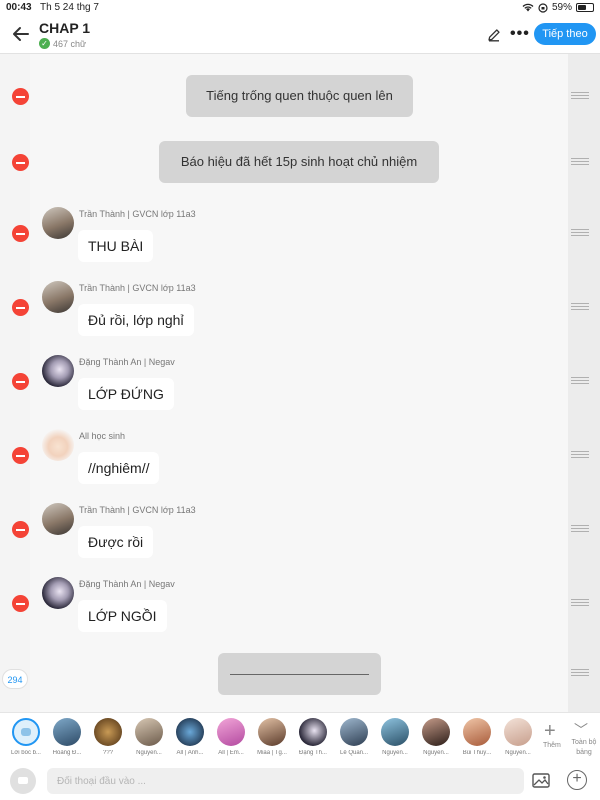  Describe the element at coordinates (69, 7) in the screenshot. I see `status-date: Th 5 24 thg 7` at that location.